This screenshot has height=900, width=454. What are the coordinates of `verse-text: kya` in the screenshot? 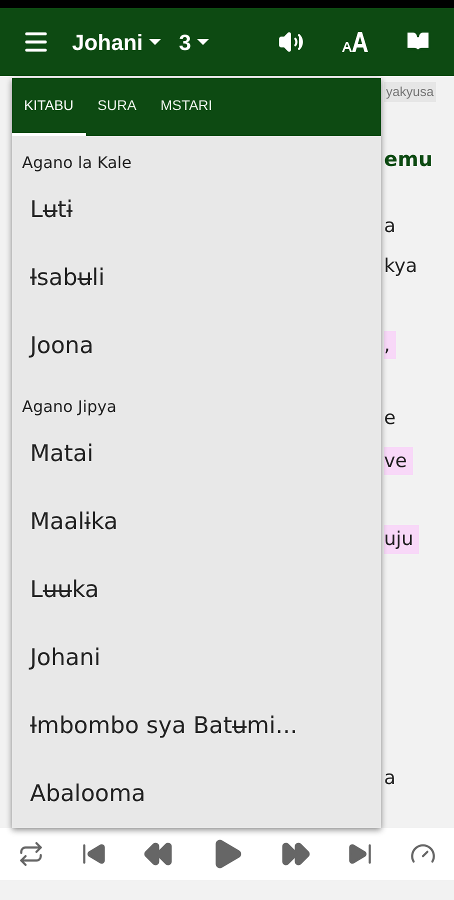 It's located at (401, 266).